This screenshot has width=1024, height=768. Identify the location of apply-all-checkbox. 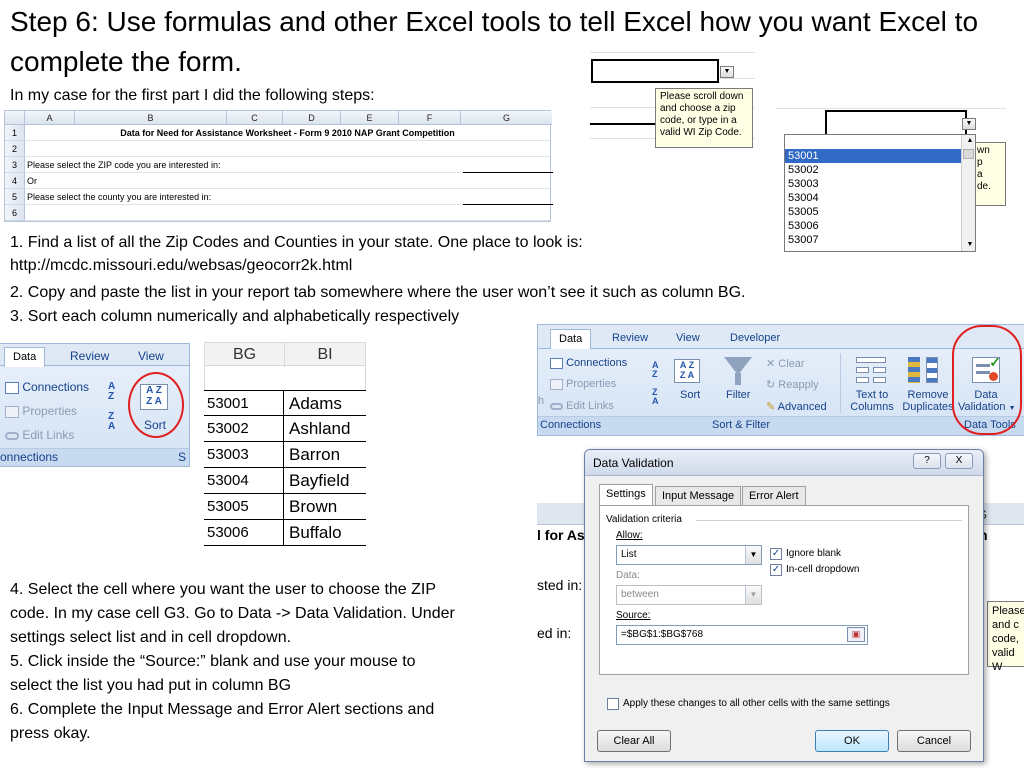
(613, 704).